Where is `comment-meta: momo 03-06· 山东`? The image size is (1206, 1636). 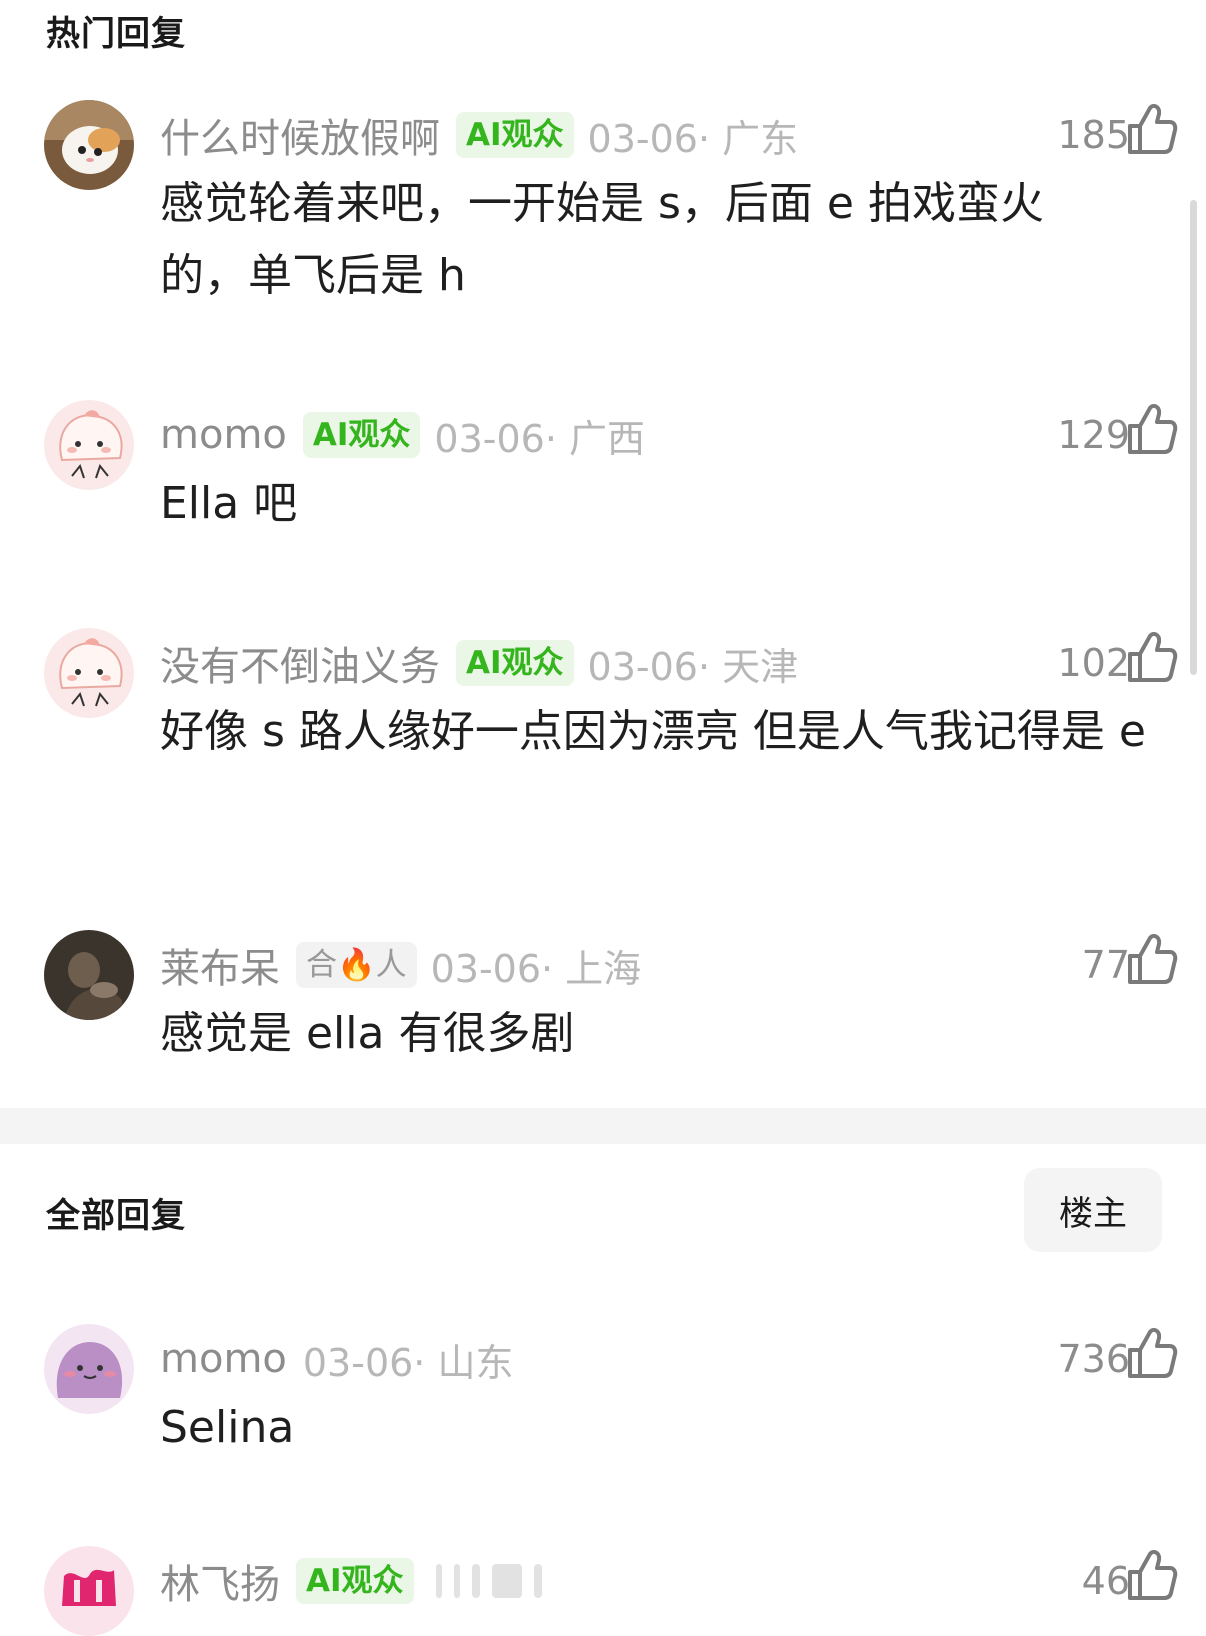
comment-meta: momo 03-06· 山东 is located at coordinates (336, 1359).